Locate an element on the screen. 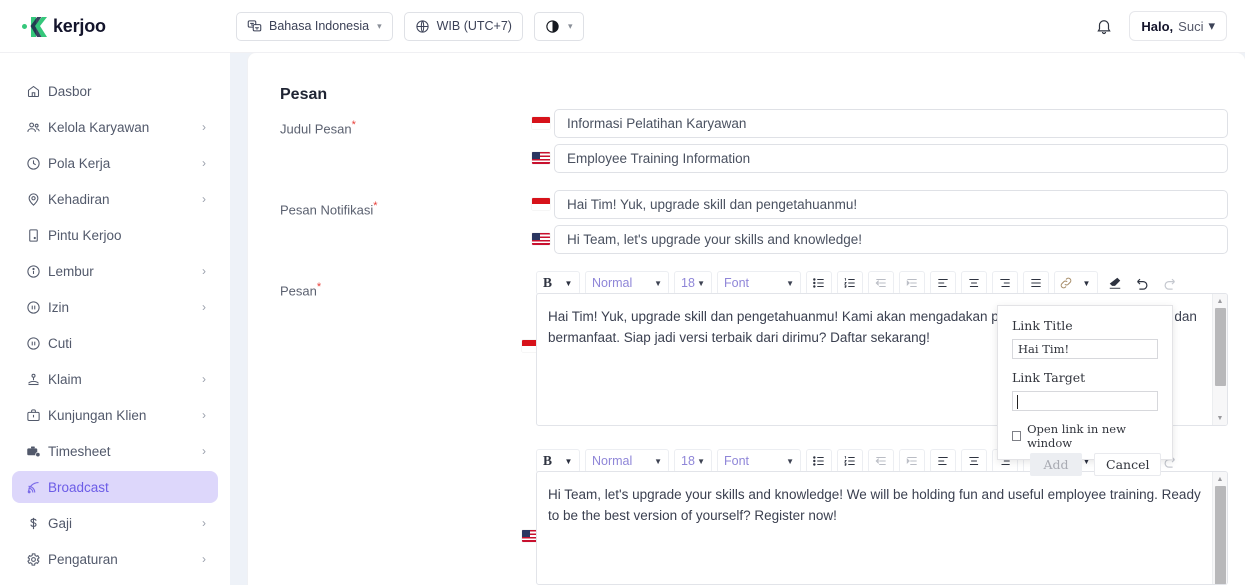 The height and width of the screenshot is (585, 1245). language-selector: Bahasa Indonesia ▾ is located at coordinates (314, 26).